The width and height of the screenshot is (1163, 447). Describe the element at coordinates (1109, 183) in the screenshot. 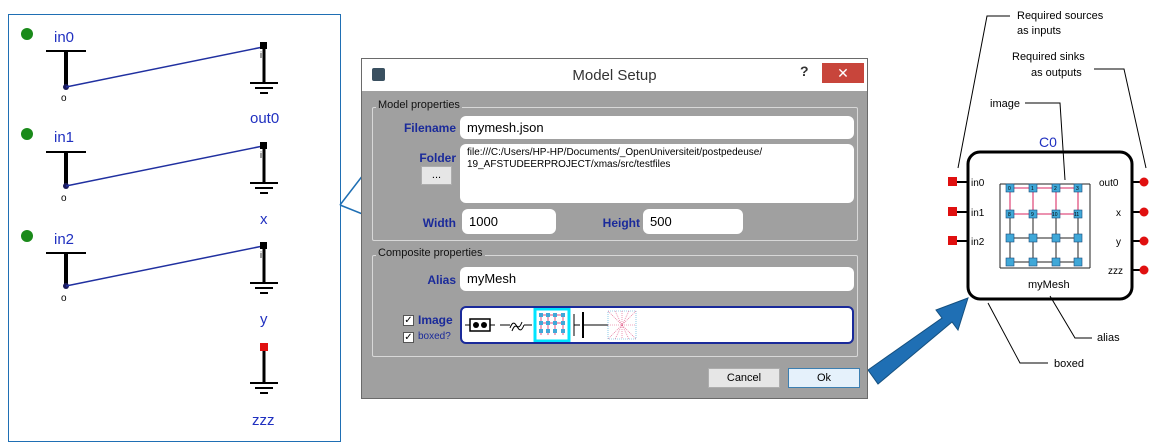

I see `svg-text: out0` at that location.